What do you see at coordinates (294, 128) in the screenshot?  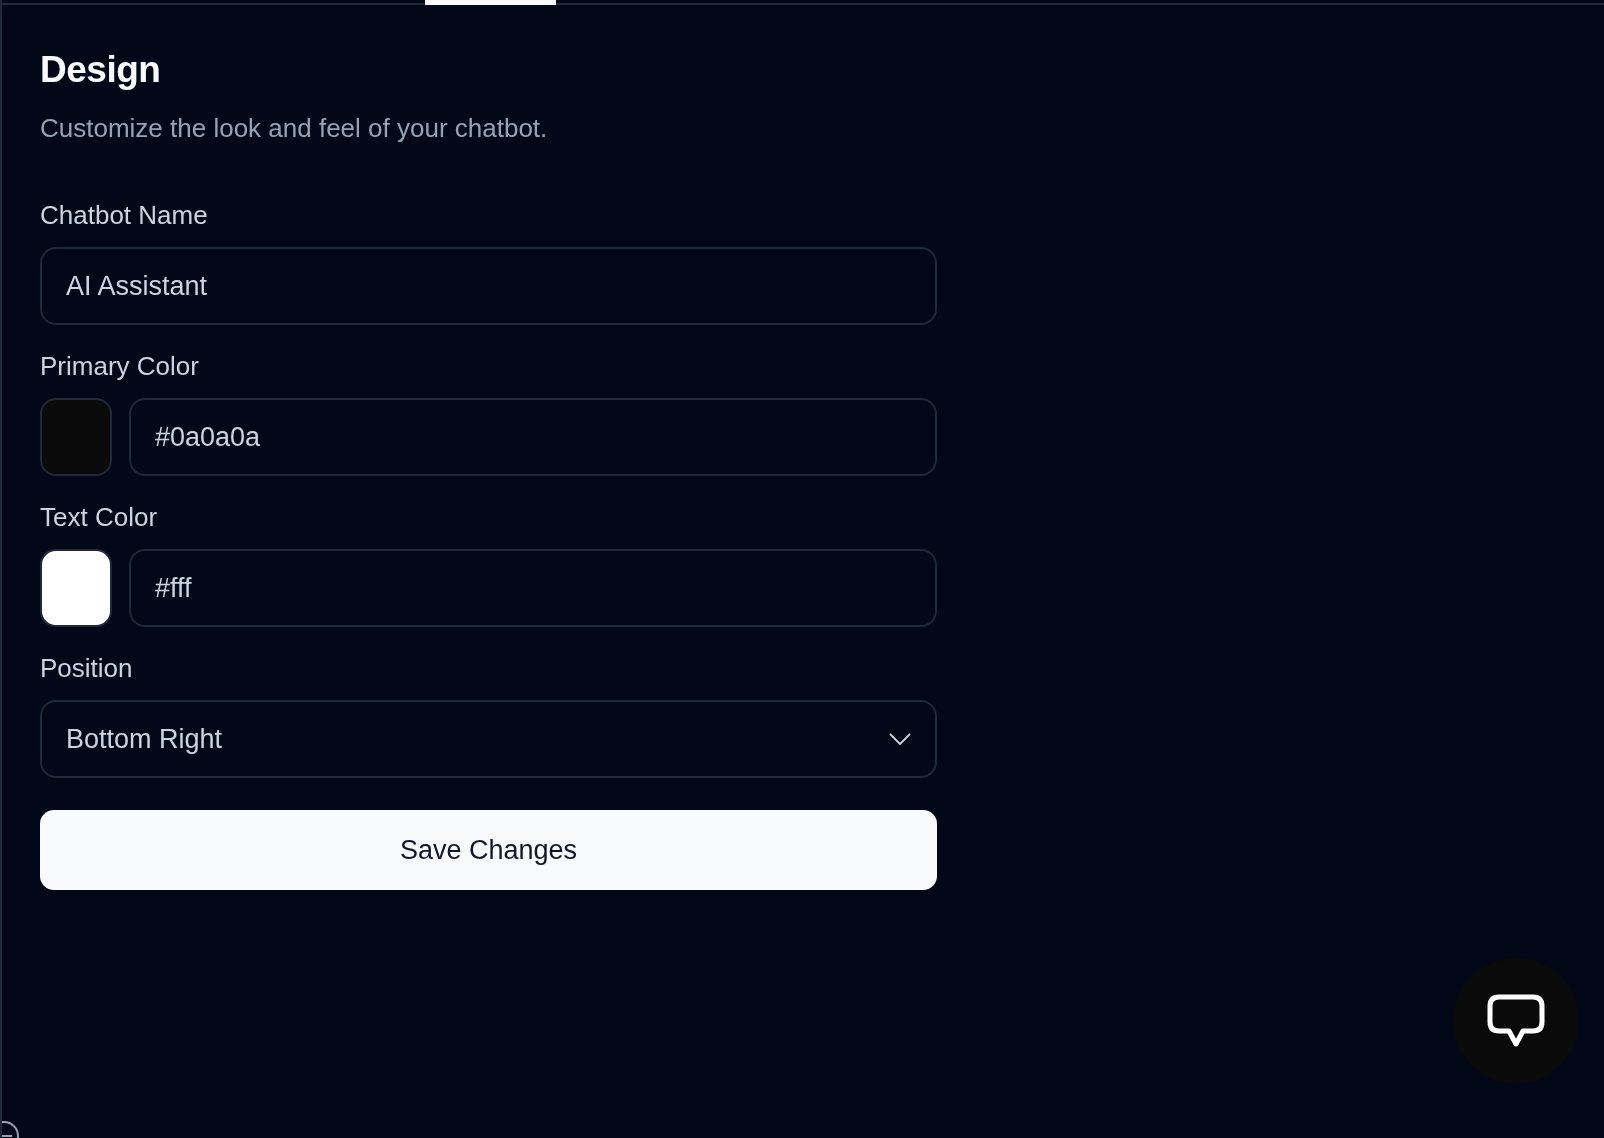 I see `section-description: Customize the look and feel of your chatbot.` at bounding box center [294, 128].